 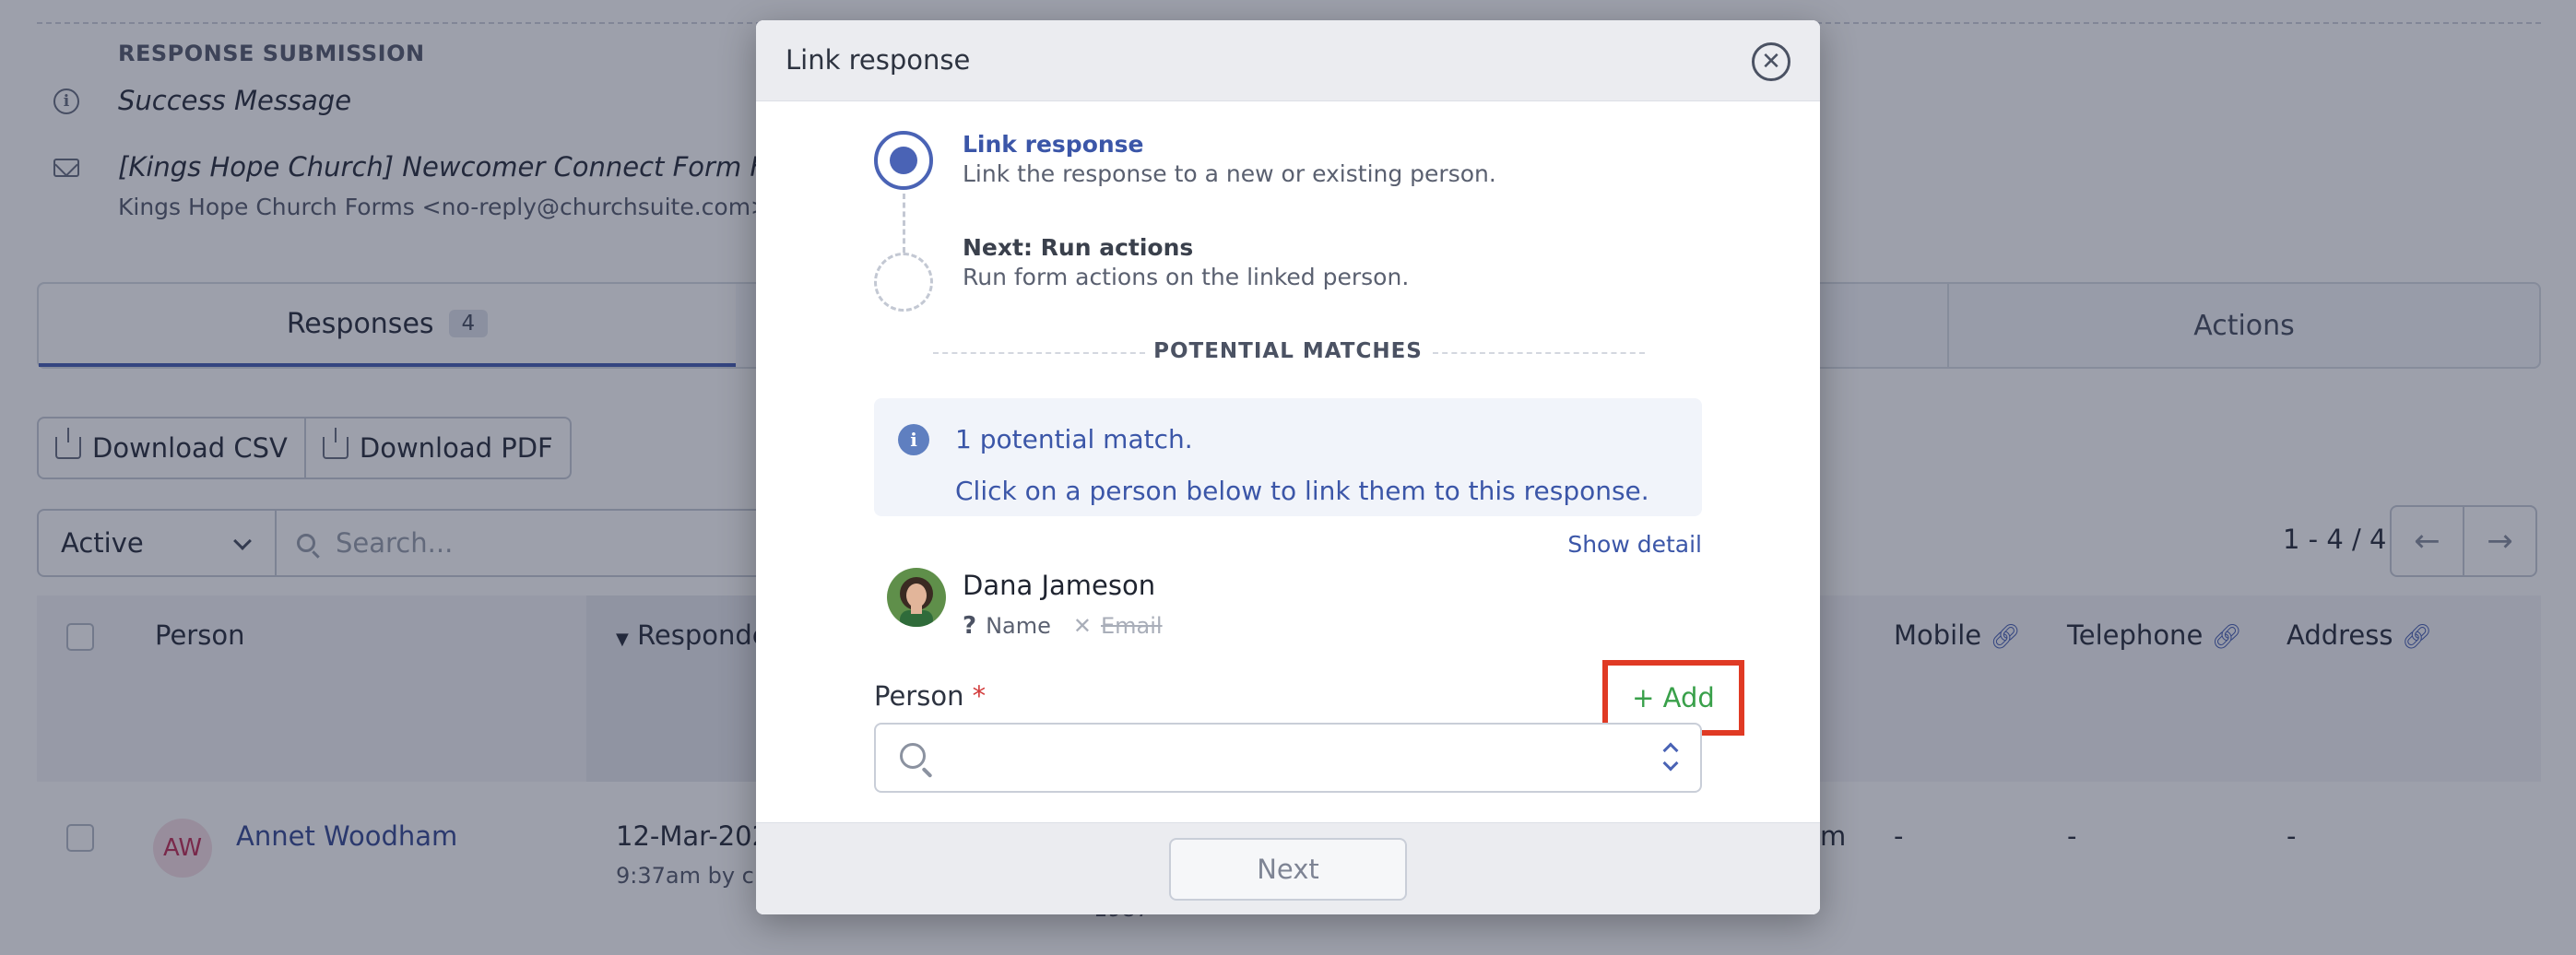 I want to click on chevron-updown-icon, so click(x=1670, y=757).